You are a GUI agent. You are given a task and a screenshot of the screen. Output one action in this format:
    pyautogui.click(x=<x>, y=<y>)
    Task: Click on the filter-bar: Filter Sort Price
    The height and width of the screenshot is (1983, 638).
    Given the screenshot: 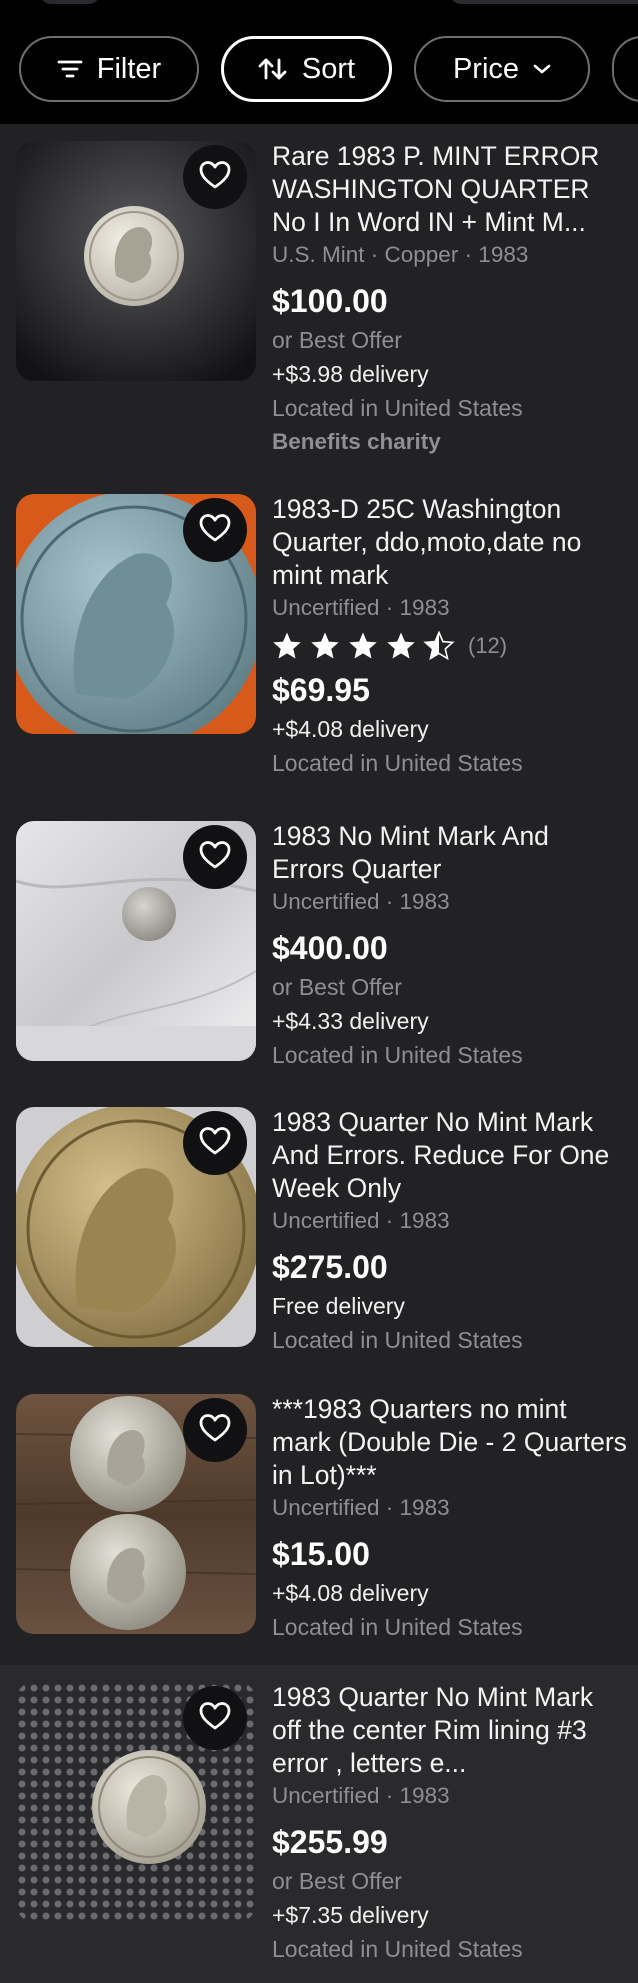 What is the action you would take?
    pyautogui.click(x=319, y=62)
    